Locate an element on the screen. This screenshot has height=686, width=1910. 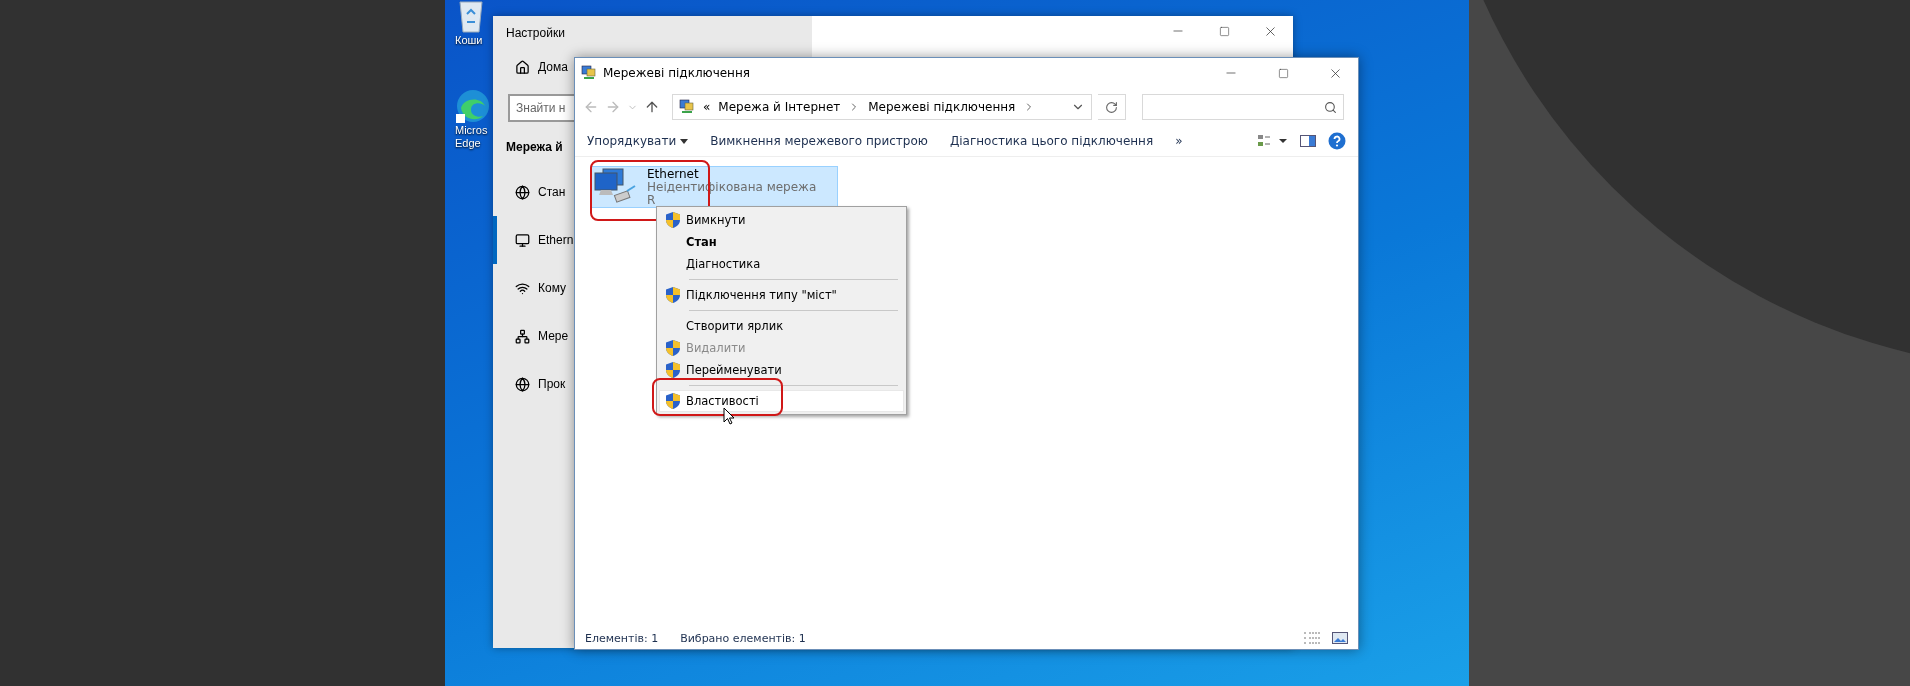
refresh-icon is located at coordinates (1111, 107).